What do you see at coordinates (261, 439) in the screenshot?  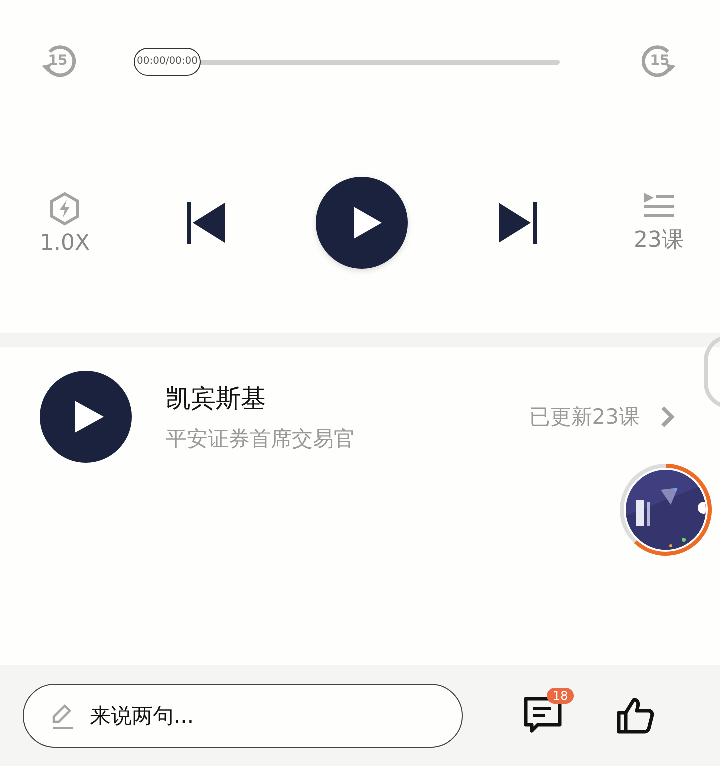 I see `author-title: 平安证券首席交易官` at bounding box center [261, 439].